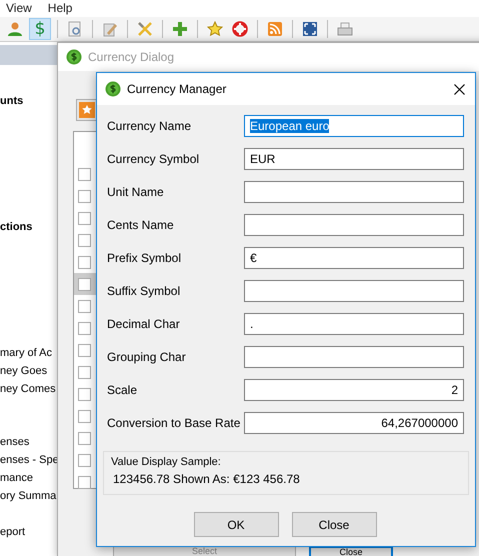 The width and height of the screenshot is (479, 556). Describe the element at coordinates (354, 390) in the screenshot. I see `input-field: 2` at that location.